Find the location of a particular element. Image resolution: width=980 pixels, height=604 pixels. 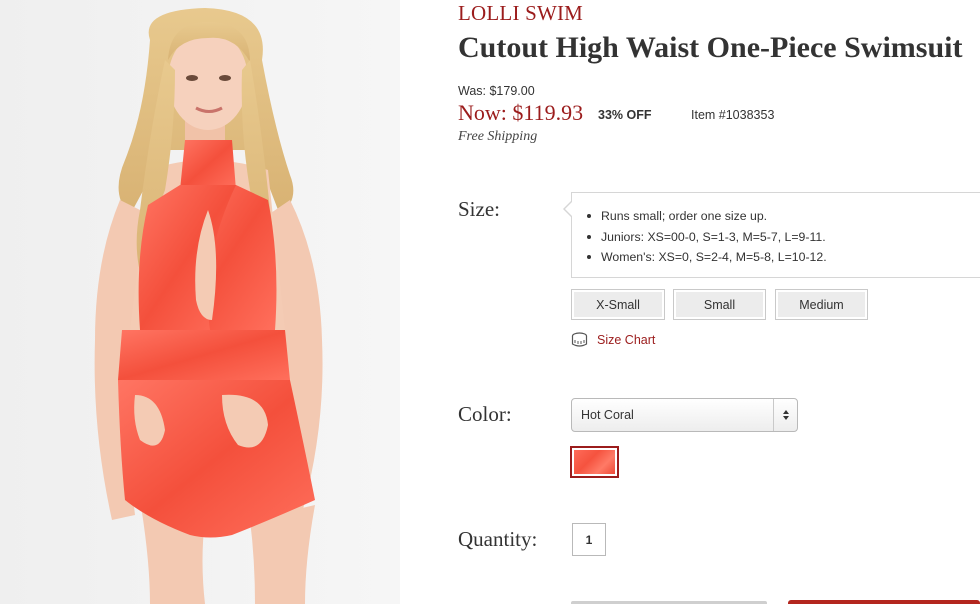

was-price: Was: $179.00 is located at coordinates (496, 91).